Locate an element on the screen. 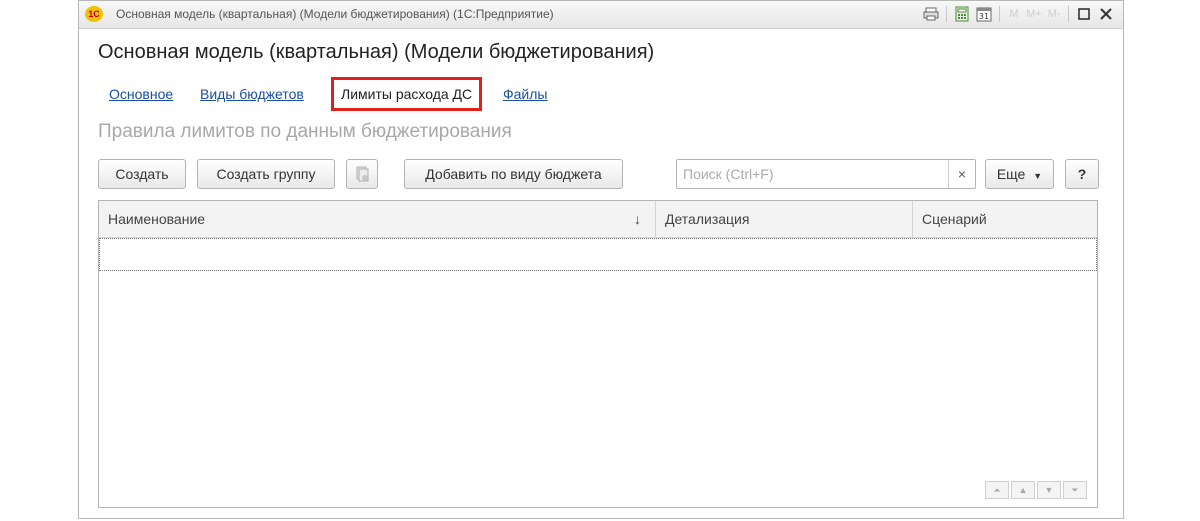 The image size is (1200, 521). table-pager: ⏶ ▲ ▼ ⏷ is located at coordinates (1036, 490).